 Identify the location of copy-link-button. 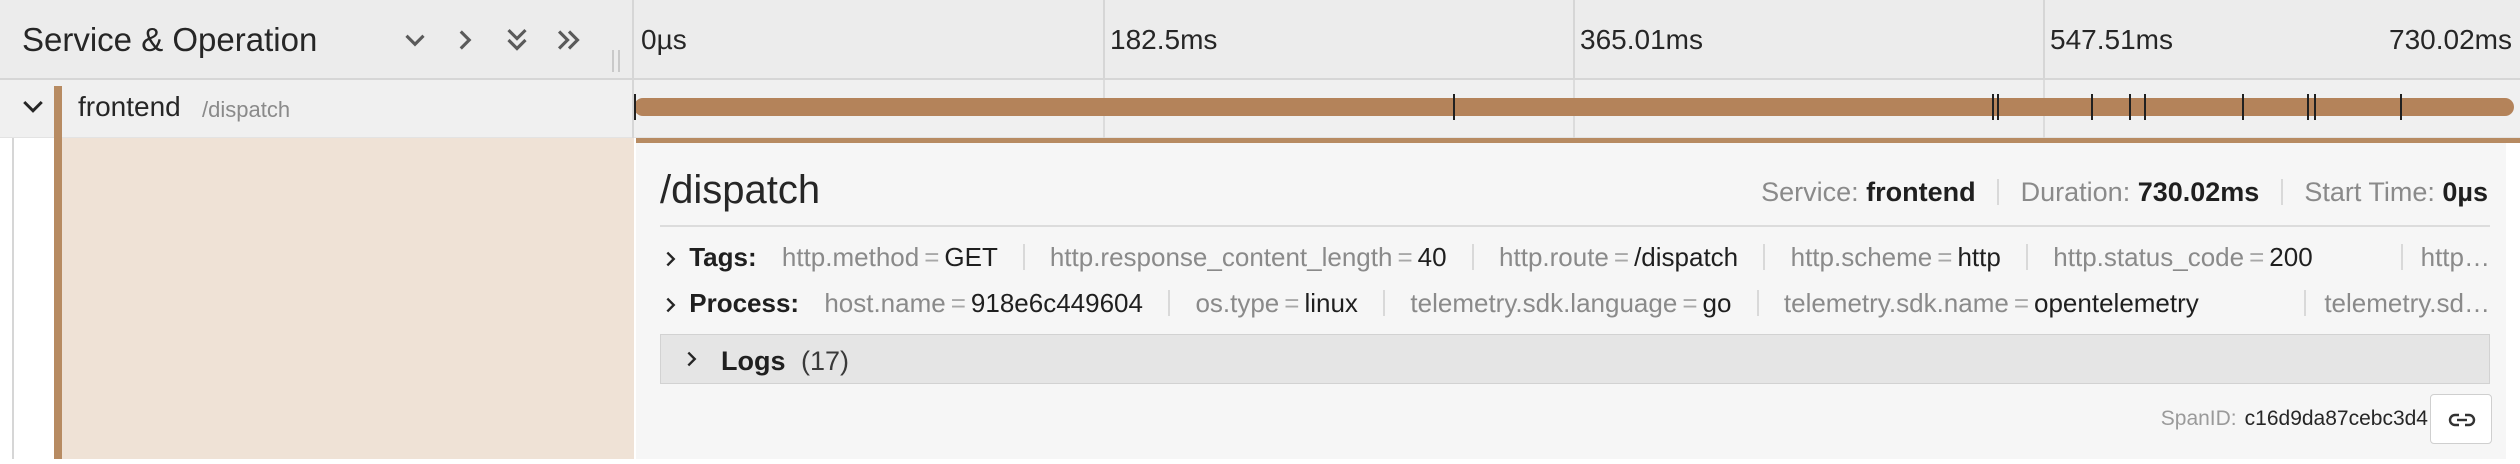
(2461, 419).